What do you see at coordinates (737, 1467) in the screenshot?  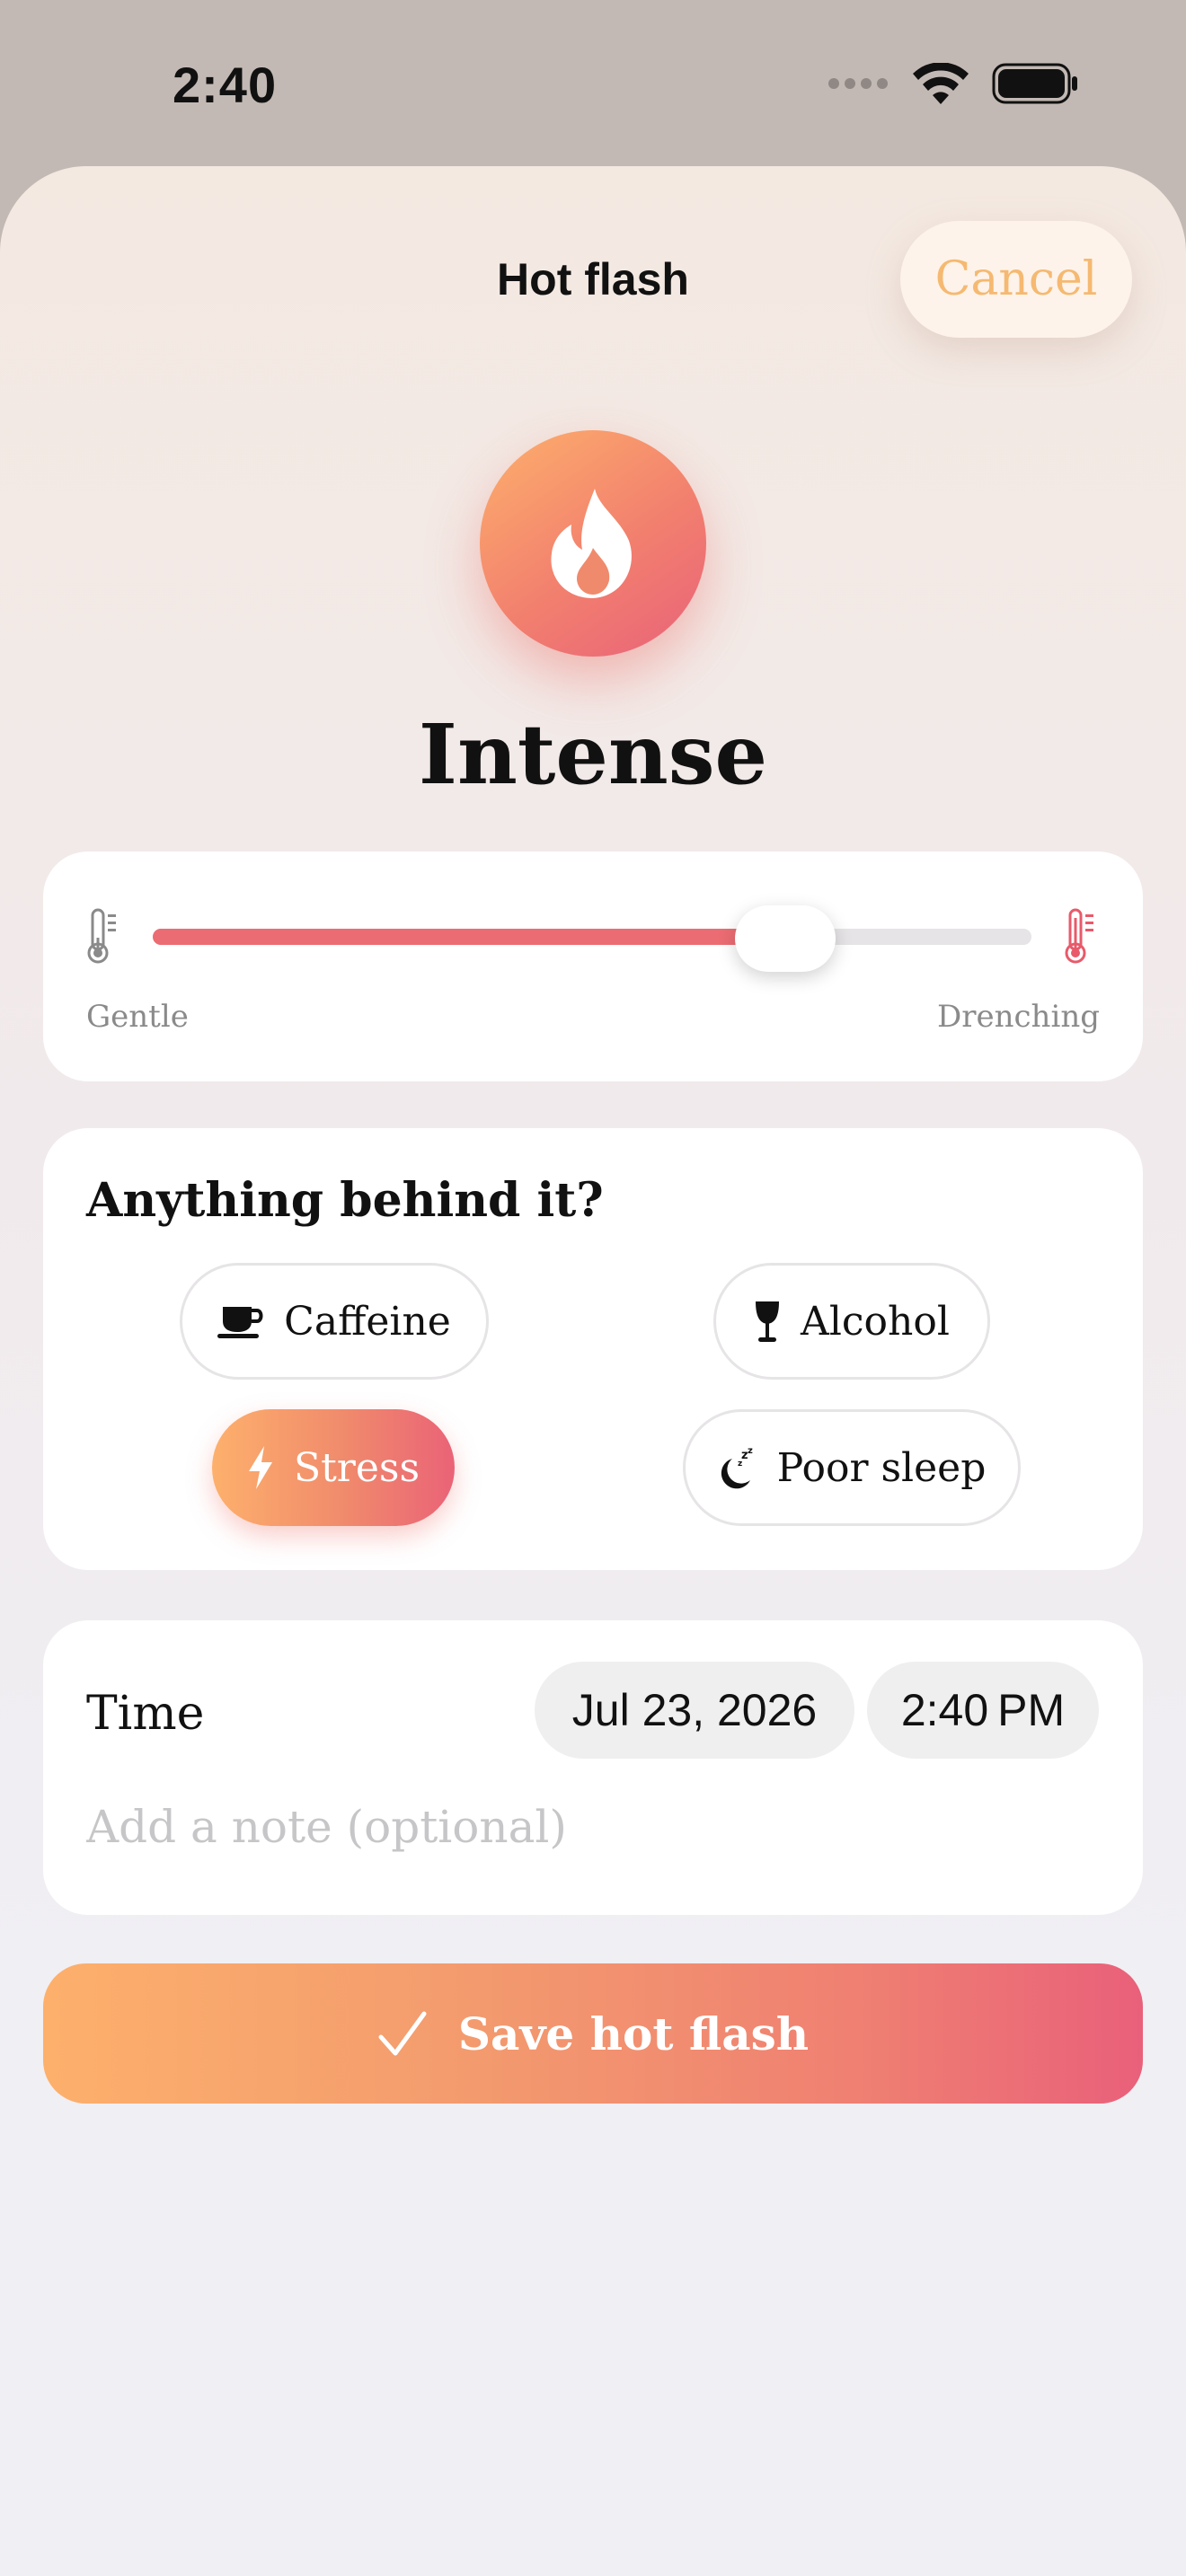 I see `moon-zzz-icon: z z z` at bounding box center [737, 1467].